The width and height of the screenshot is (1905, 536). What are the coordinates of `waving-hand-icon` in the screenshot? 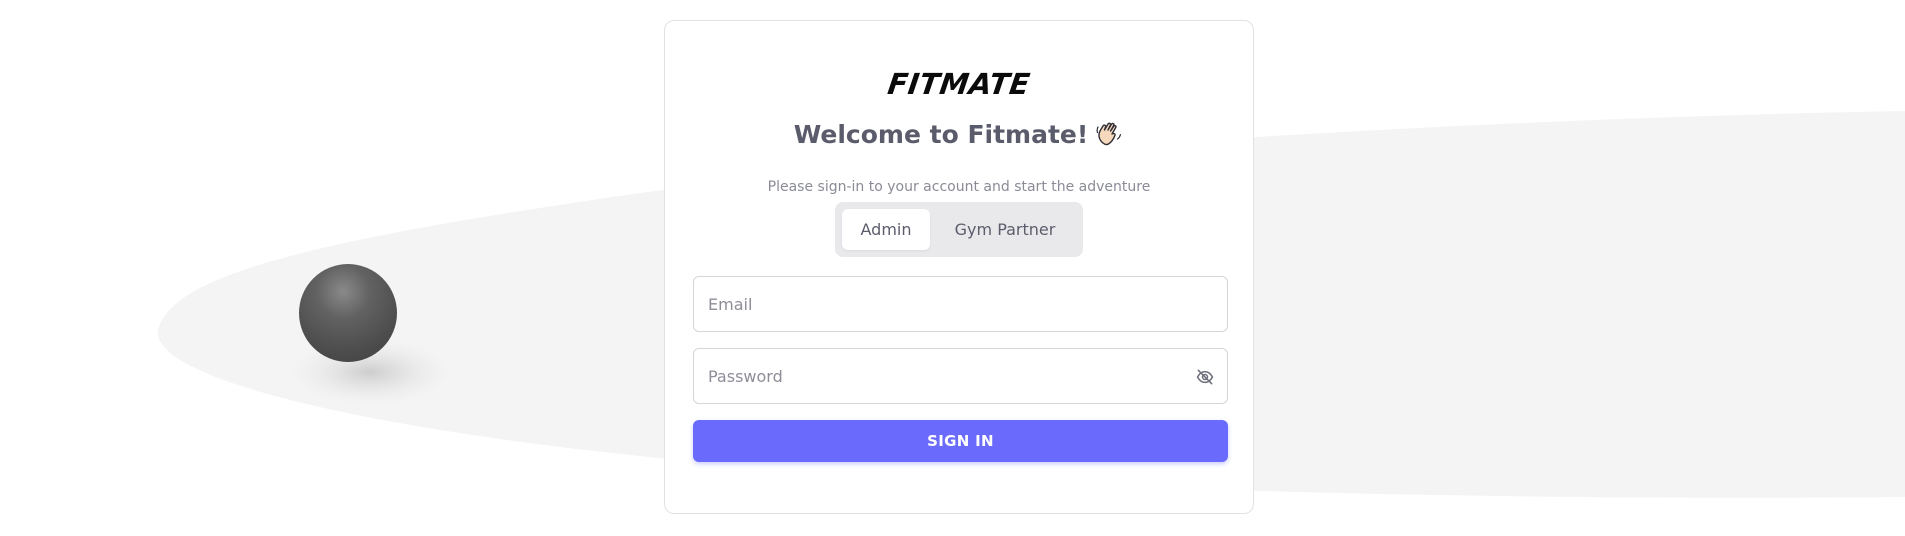 It's located at (1109, 134).